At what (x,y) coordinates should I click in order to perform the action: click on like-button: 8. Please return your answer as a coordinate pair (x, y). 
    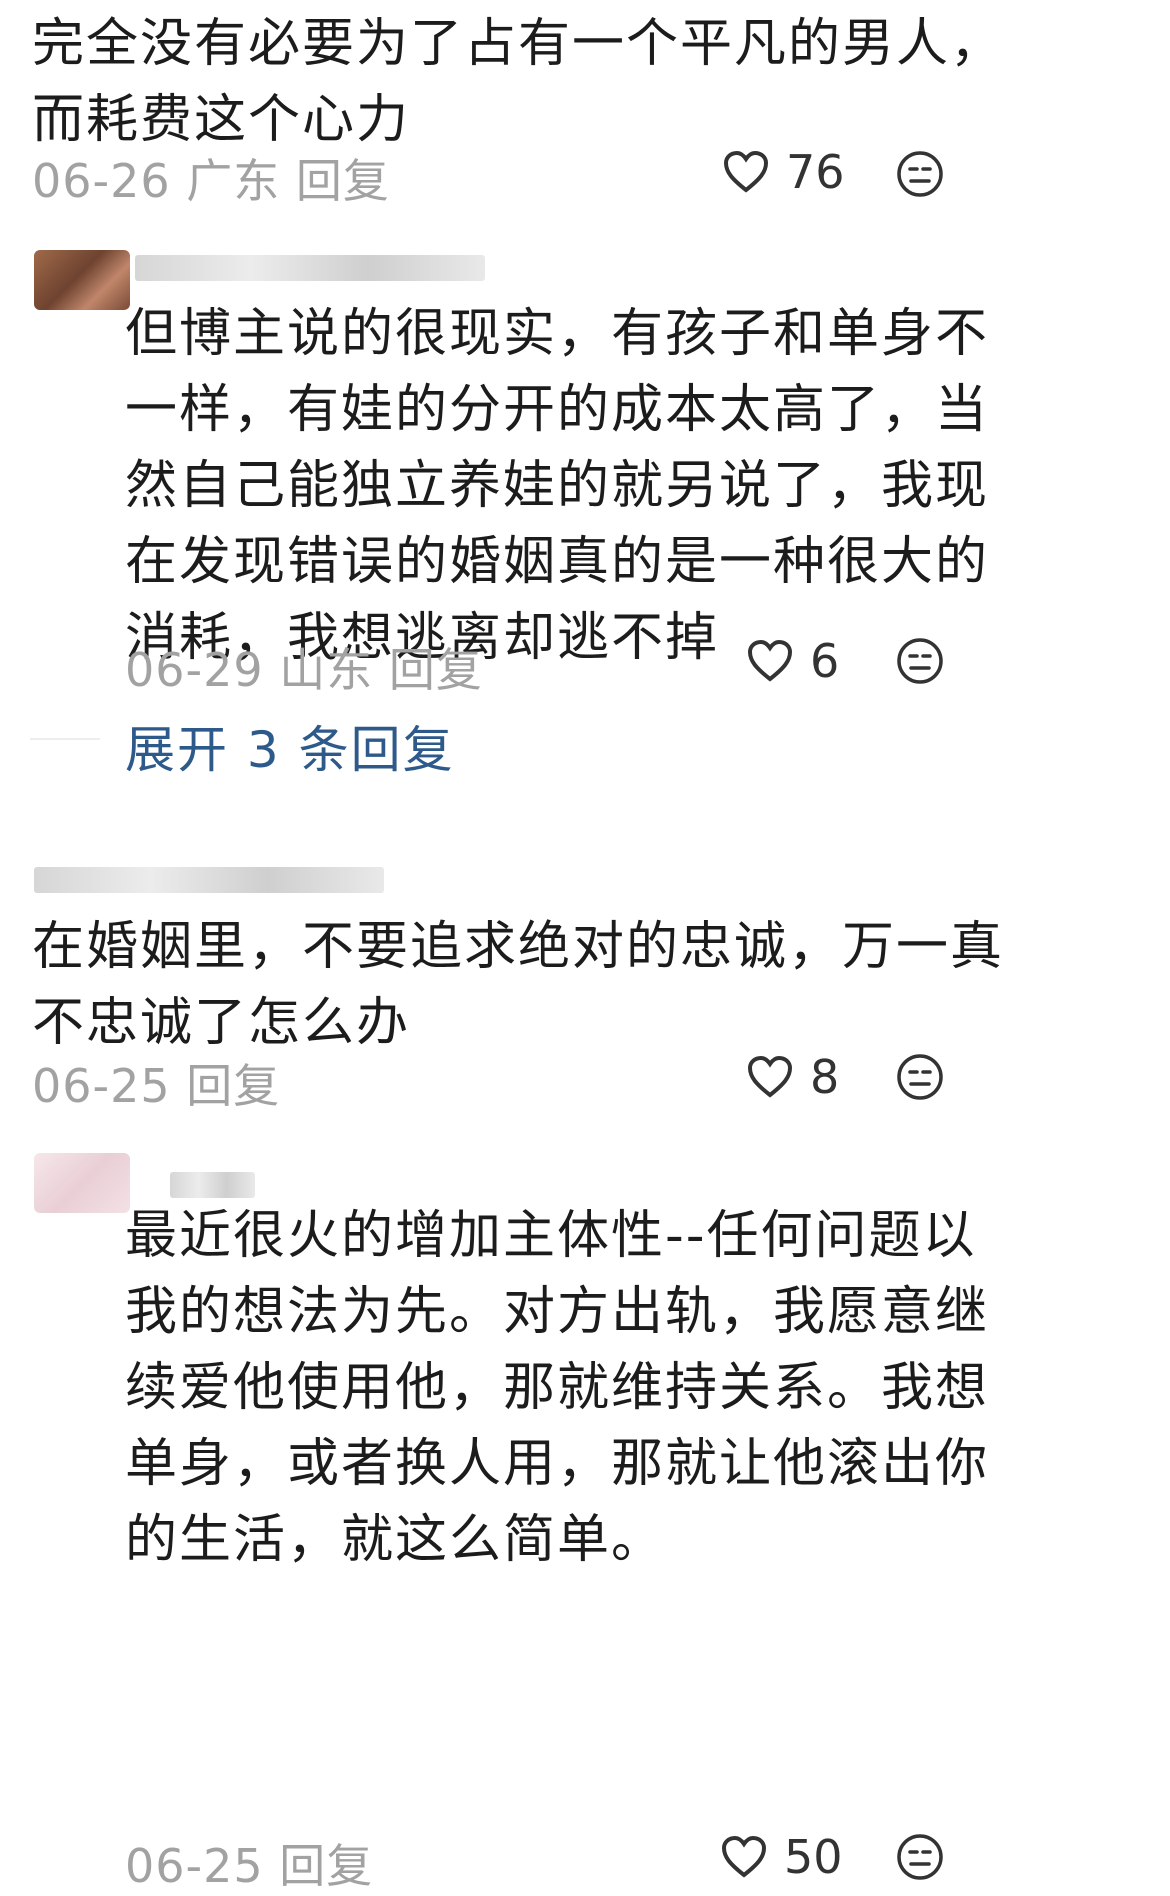
    Looking at the image, I should click on (792, 1077).